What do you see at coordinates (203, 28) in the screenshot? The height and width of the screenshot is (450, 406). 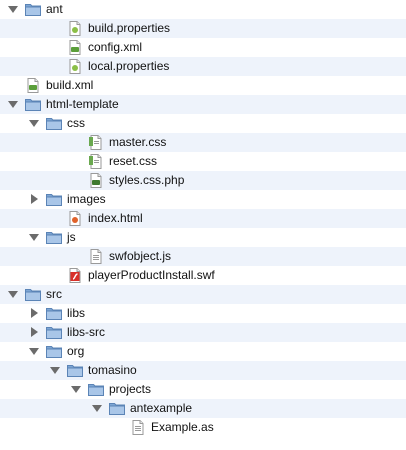 I see `tree-file-row-build-properties: build.properties` at bounding box center [203, 28].